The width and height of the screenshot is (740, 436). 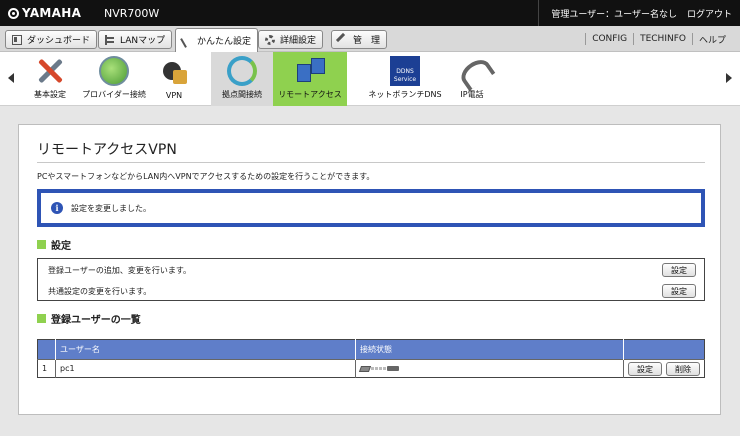 What do you see at coordinates (614, 14) in the screenshot?
I see `admin-user-label: 管理ユーザー：ユーザー名なし` at bounding box center [614, 14].